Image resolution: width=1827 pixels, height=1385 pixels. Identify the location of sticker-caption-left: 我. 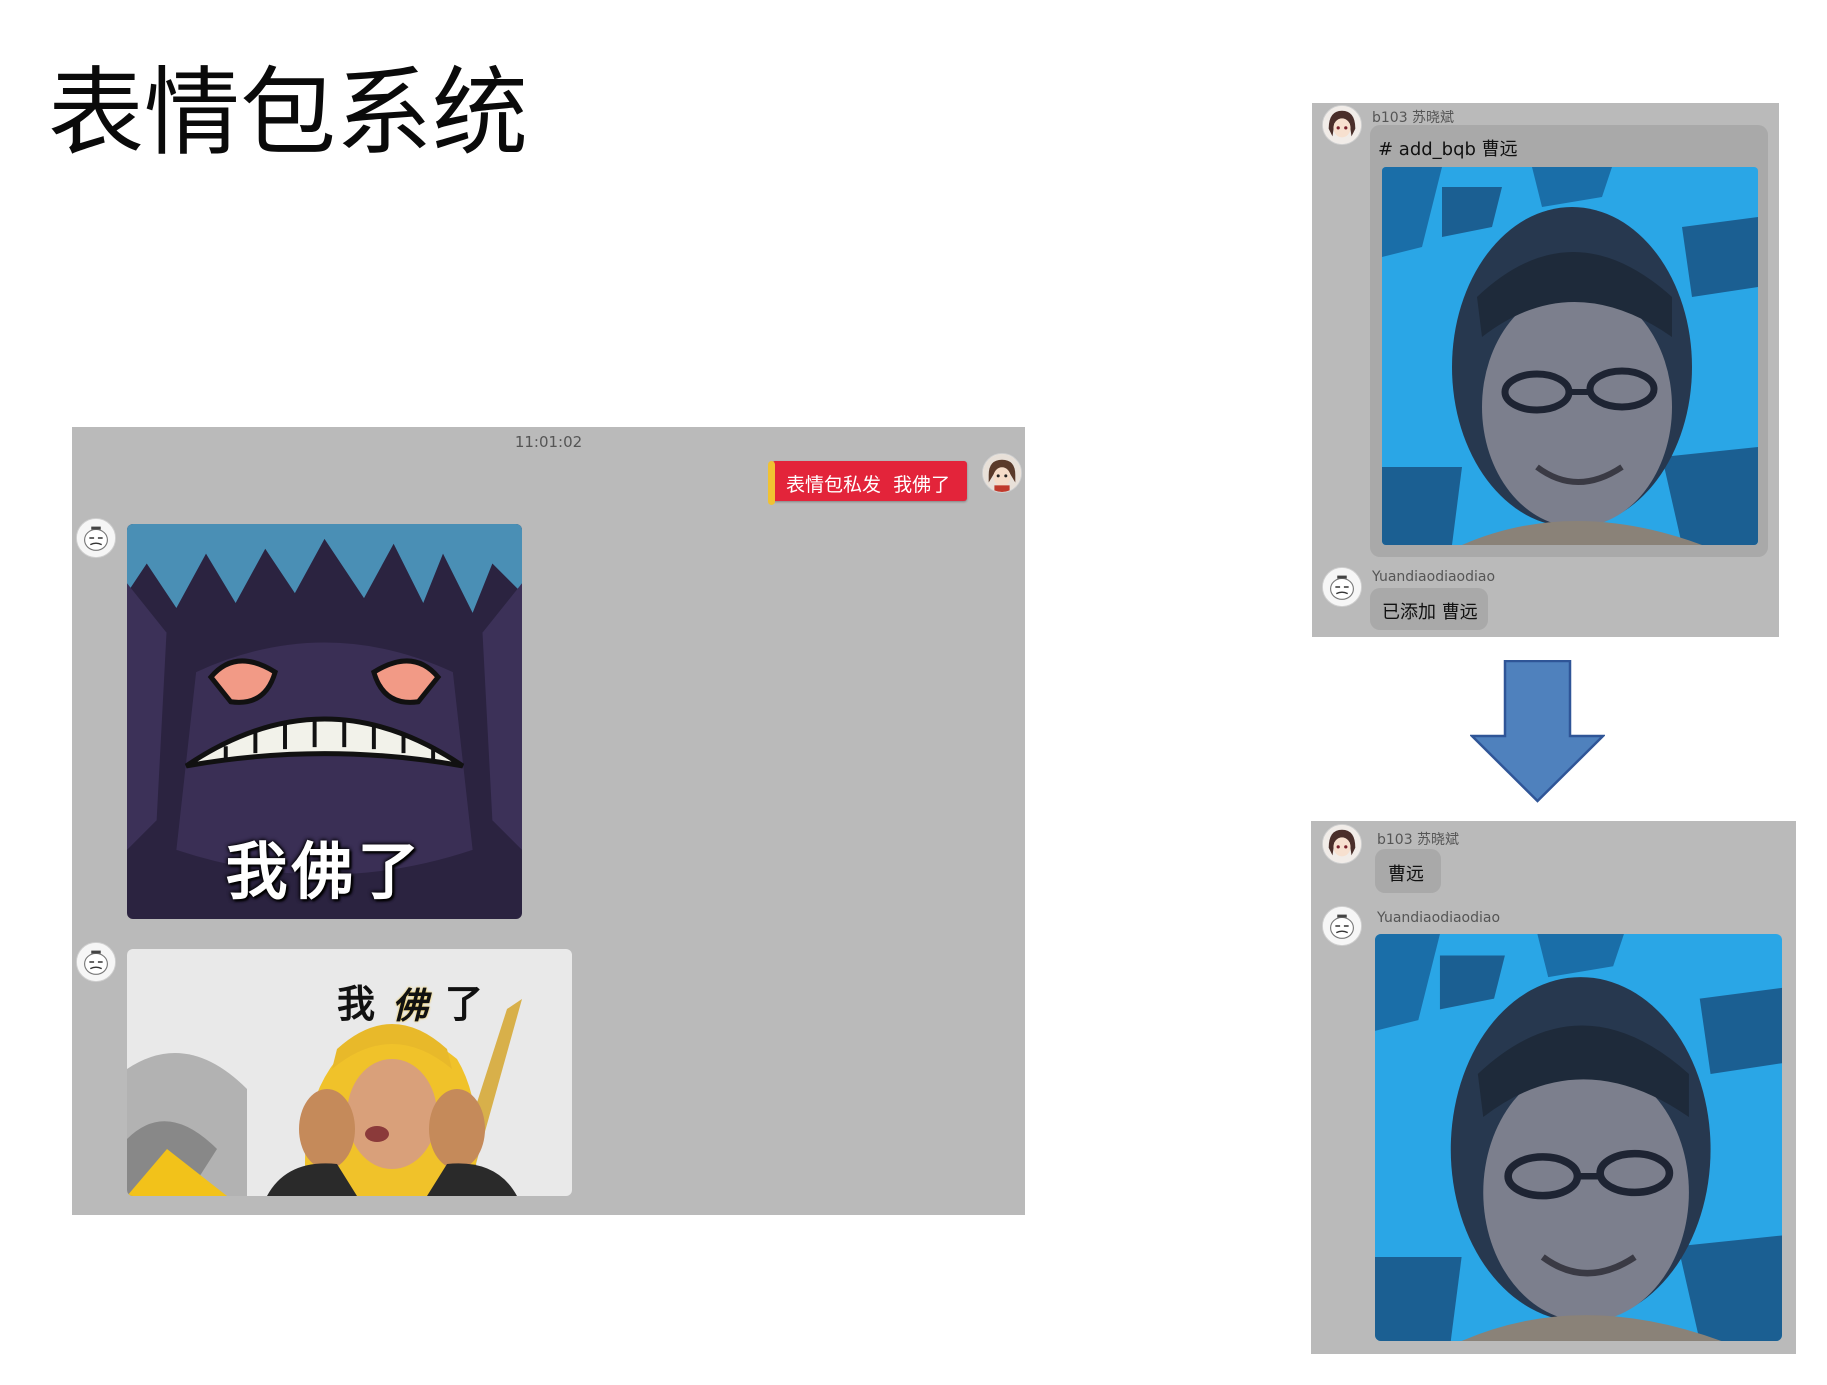
(356, 1004).